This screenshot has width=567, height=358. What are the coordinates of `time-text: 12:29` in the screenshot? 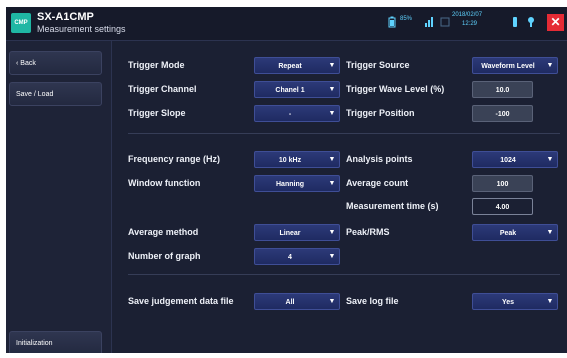 It's located at (470, 24).